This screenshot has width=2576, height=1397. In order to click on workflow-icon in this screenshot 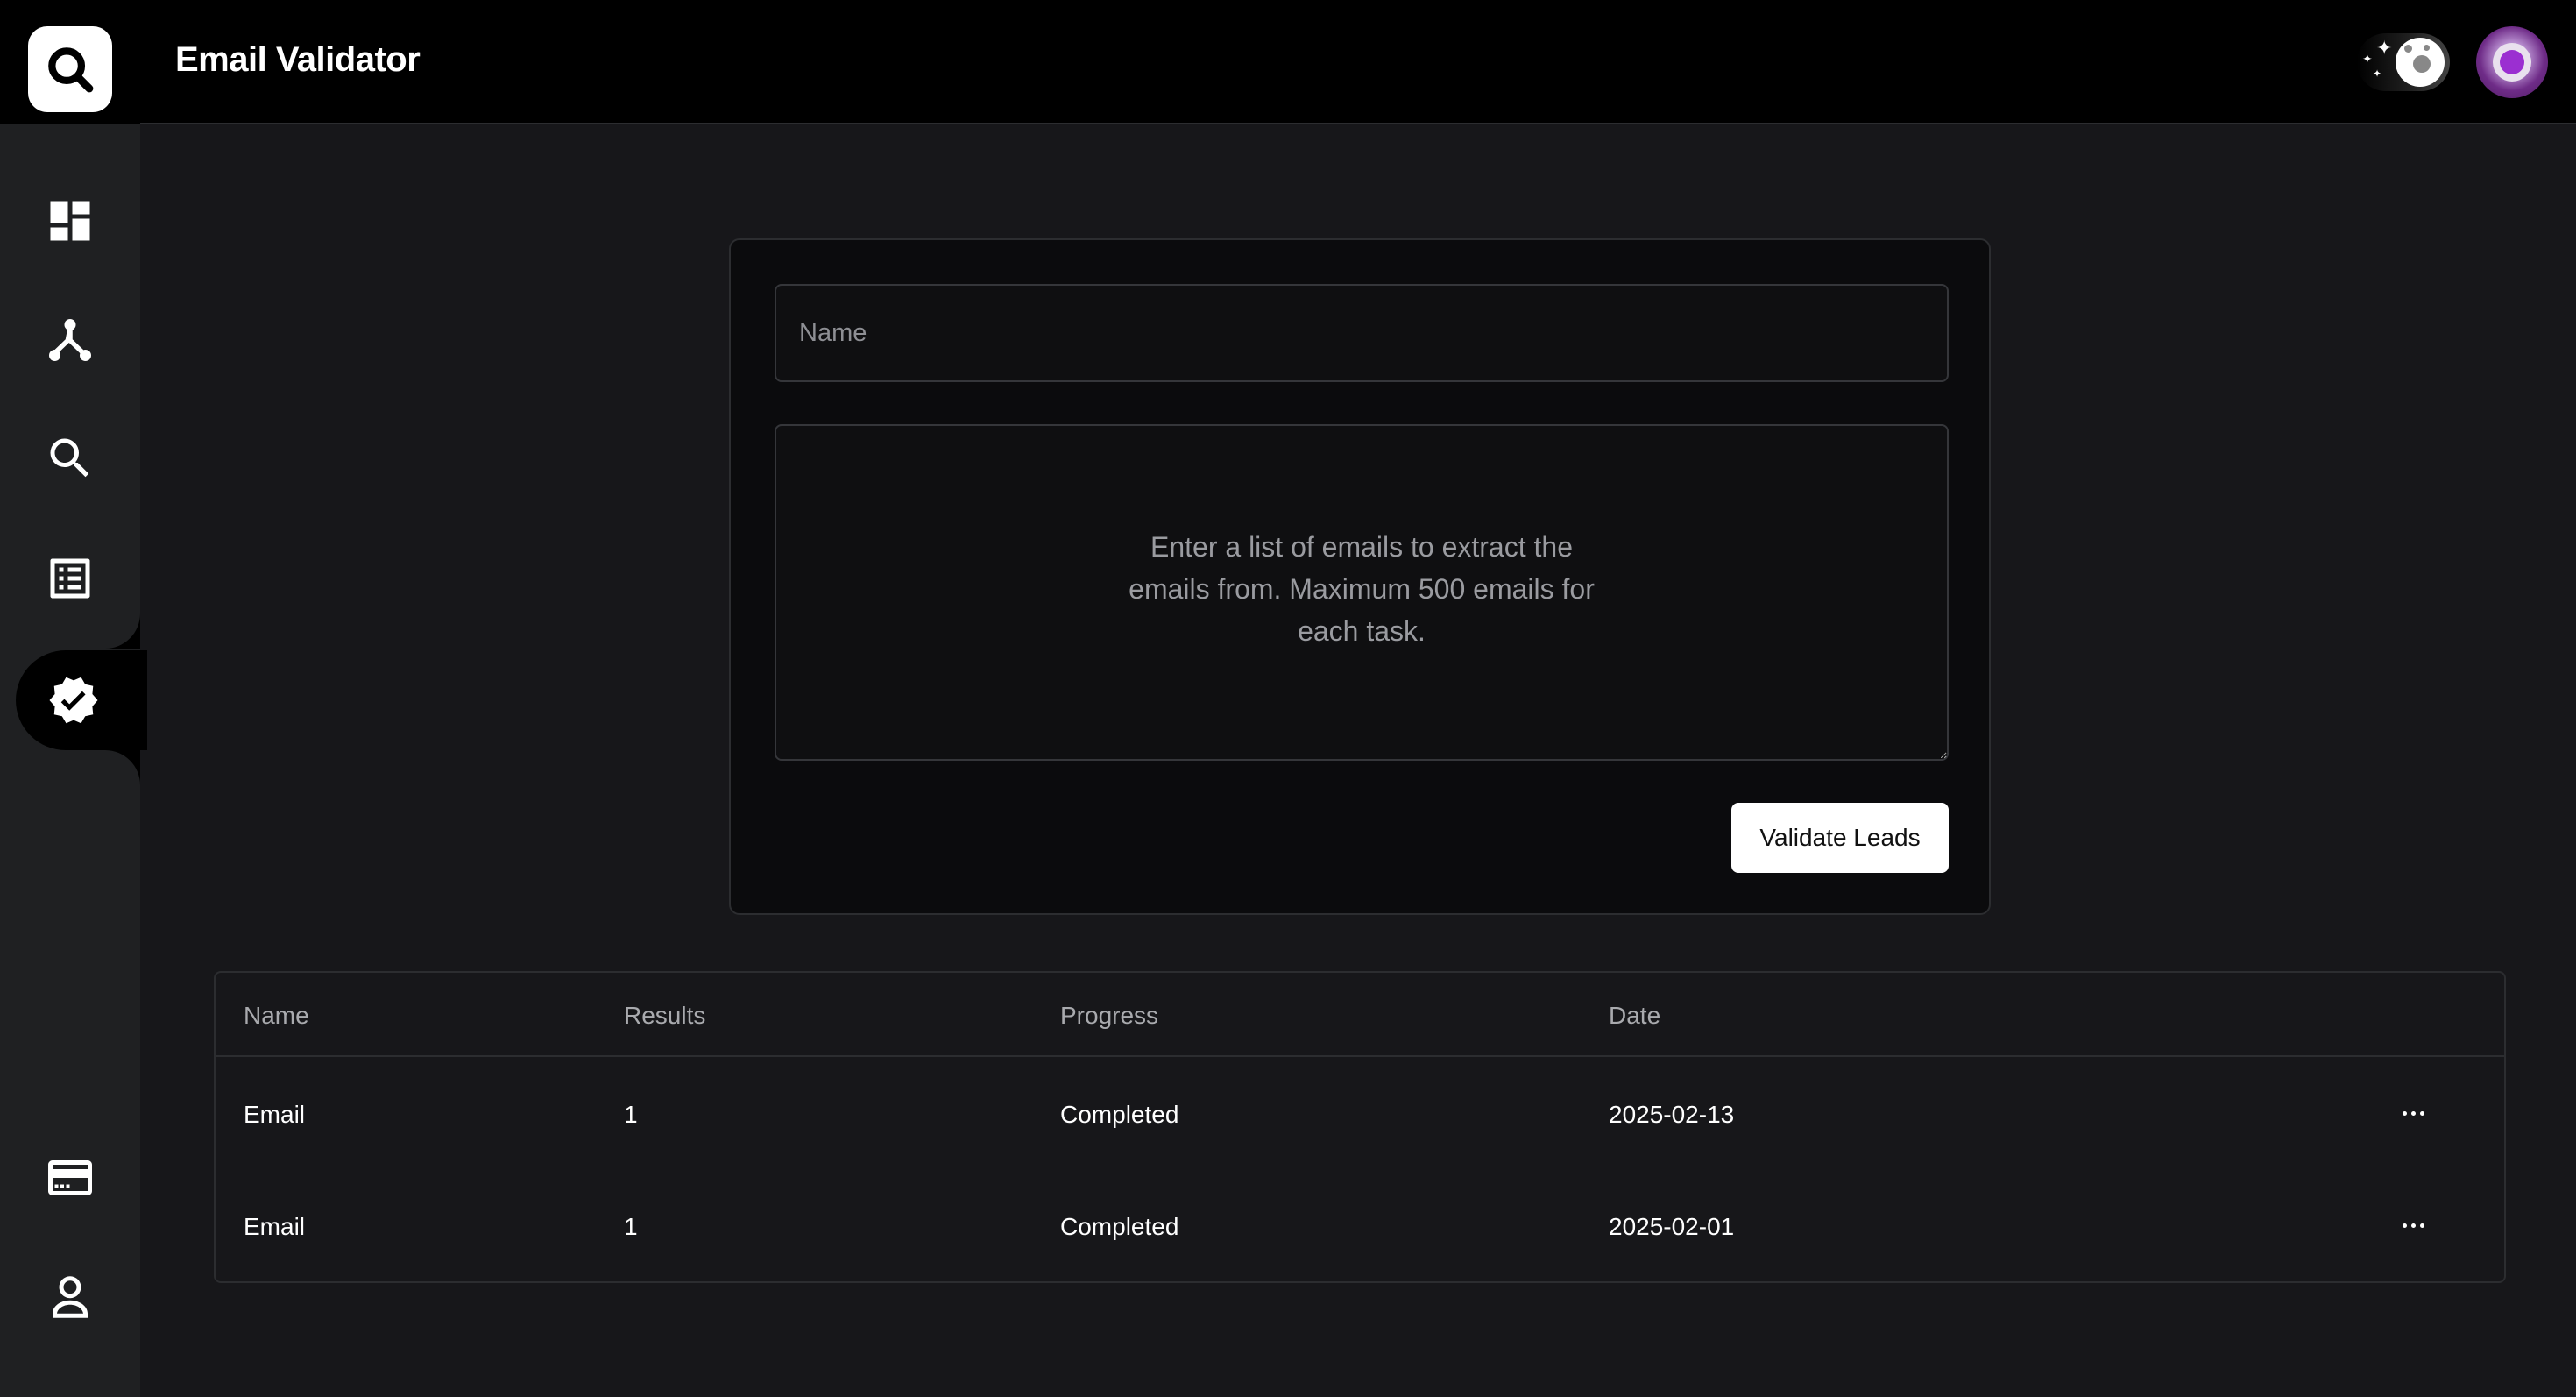, I will do `click(70, 340)`.